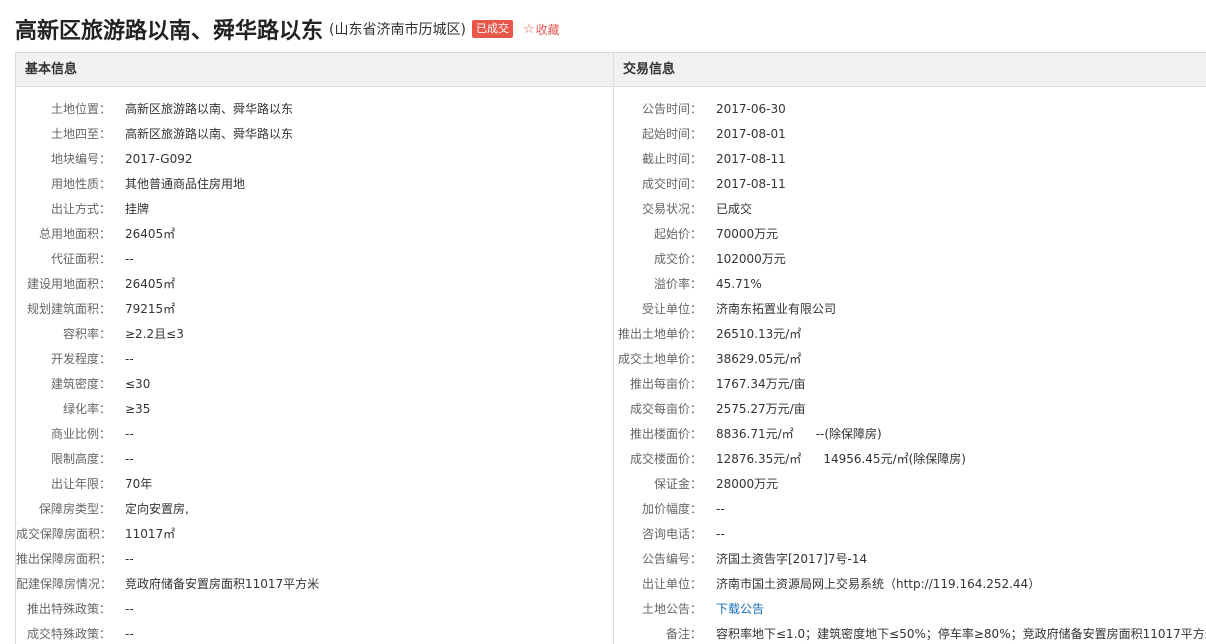 The height and width of the screenshot is (644, 1206). I want to click on trade-row-offered-floor-price: 推出楼面价： 8836.71元/㎡ --(除保障房), so click(910, 434).